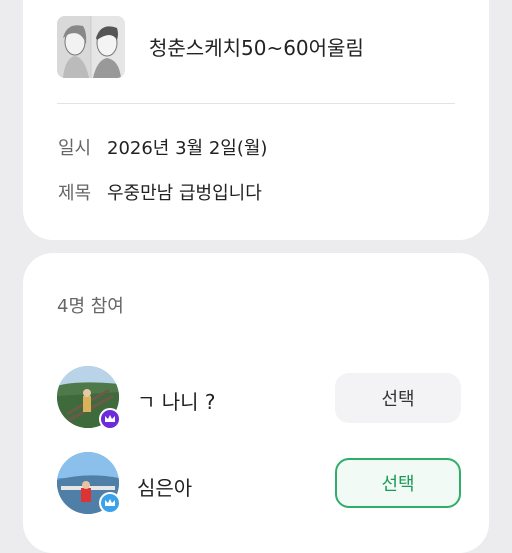 This screenshot has height=553, width=512. I want to click on member-name: ㄱ 나니 ?, so click(176, 402).